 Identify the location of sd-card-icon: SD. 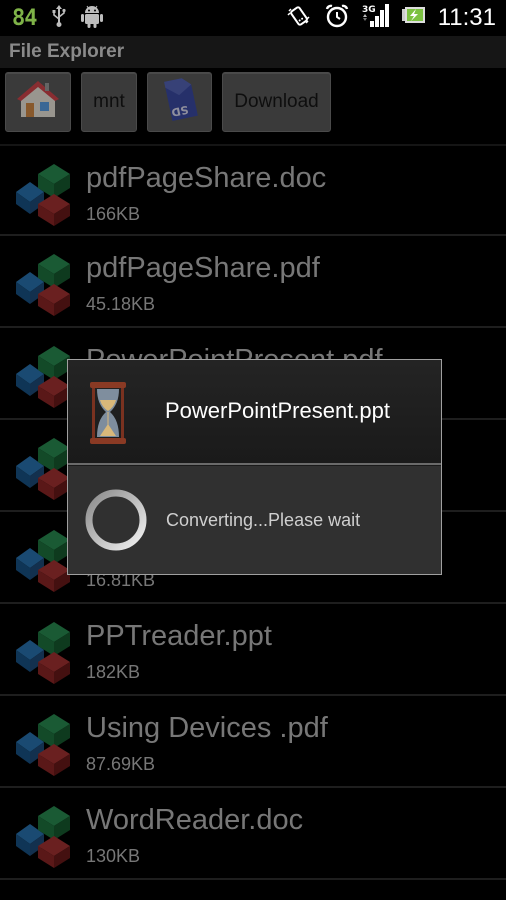
(180, 102).